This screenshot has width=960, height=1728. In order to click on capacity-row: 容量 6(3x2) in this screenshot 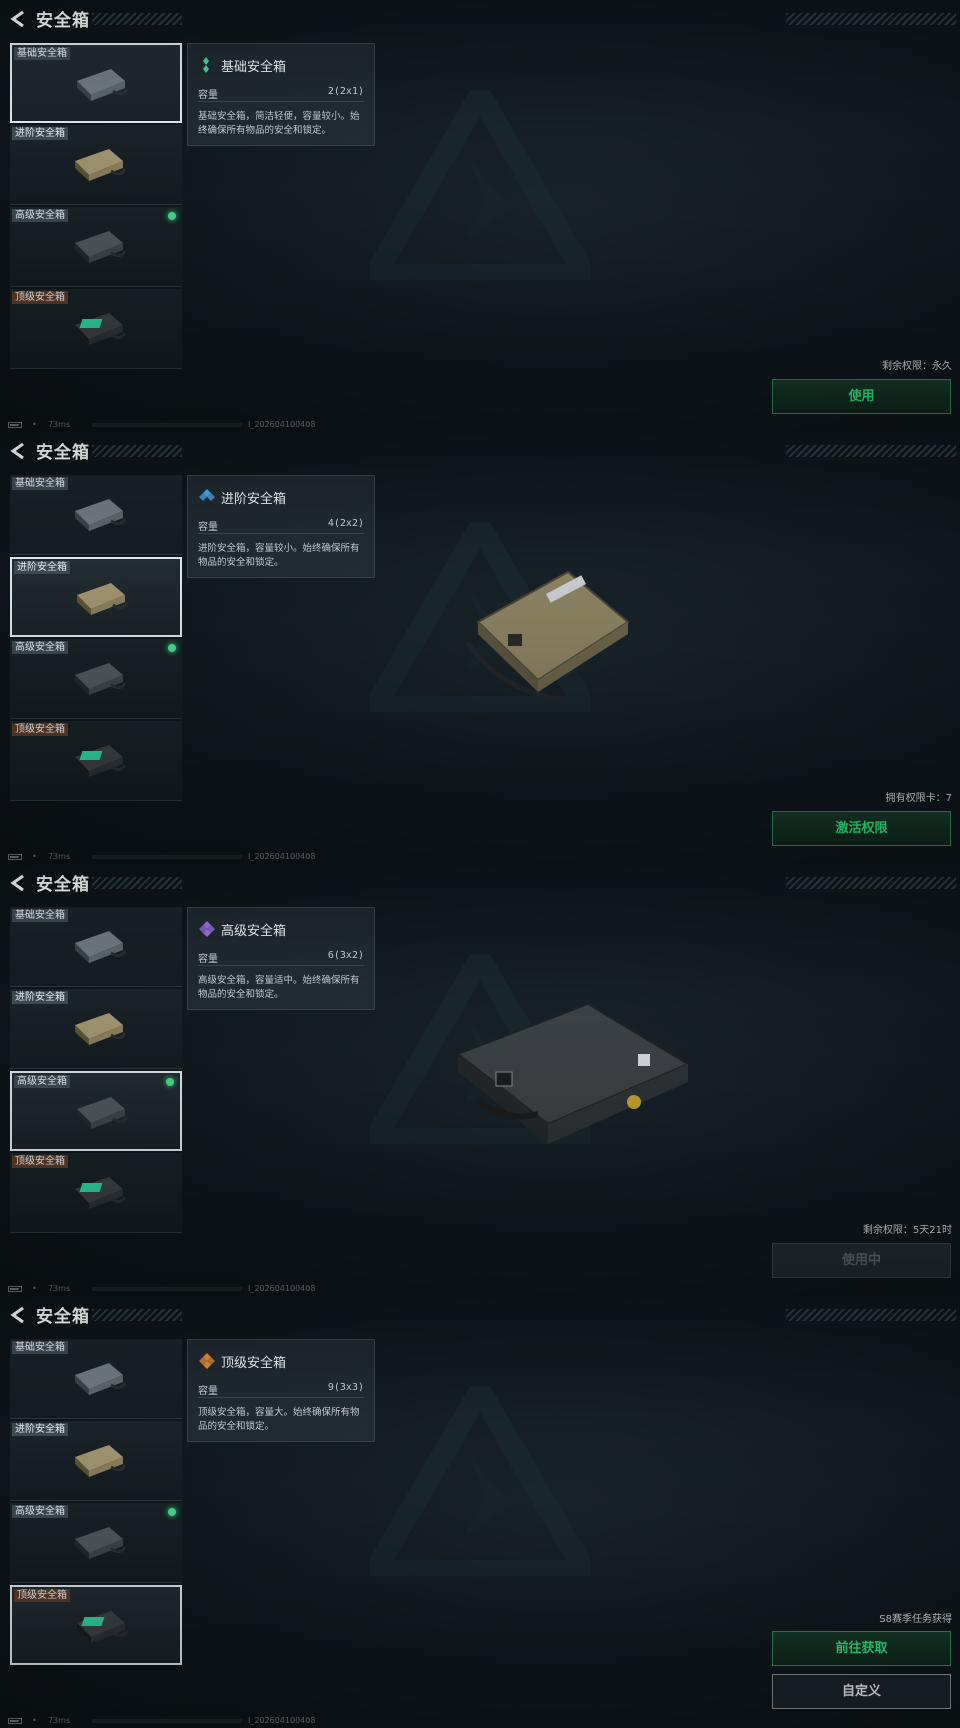, I will do `click(281, 958)`.